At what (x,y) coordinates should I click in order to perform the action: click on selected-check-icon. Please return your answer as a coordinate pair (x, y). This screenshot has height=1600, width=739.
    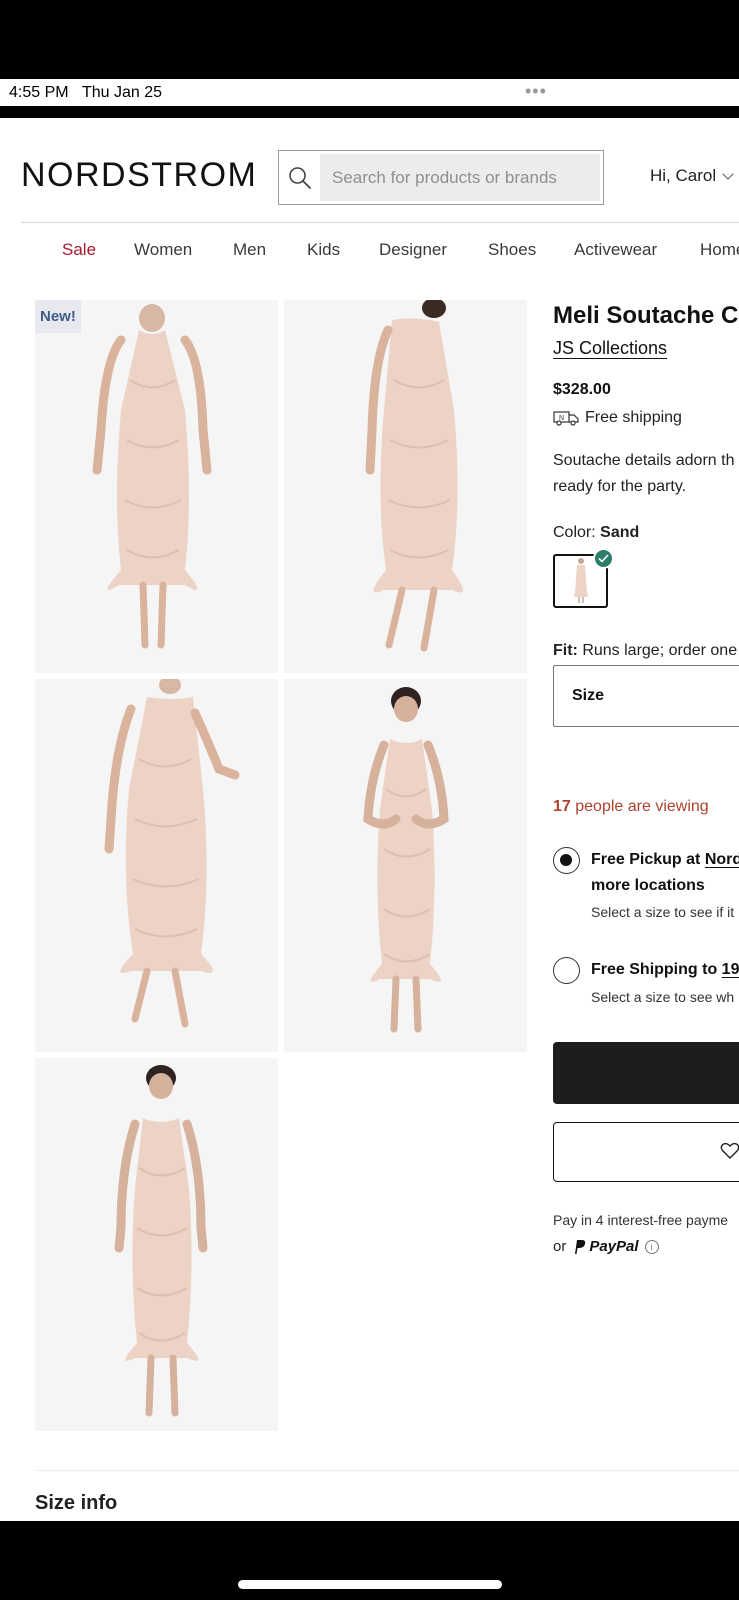
    Looking at the image, I should click on (603, 558).